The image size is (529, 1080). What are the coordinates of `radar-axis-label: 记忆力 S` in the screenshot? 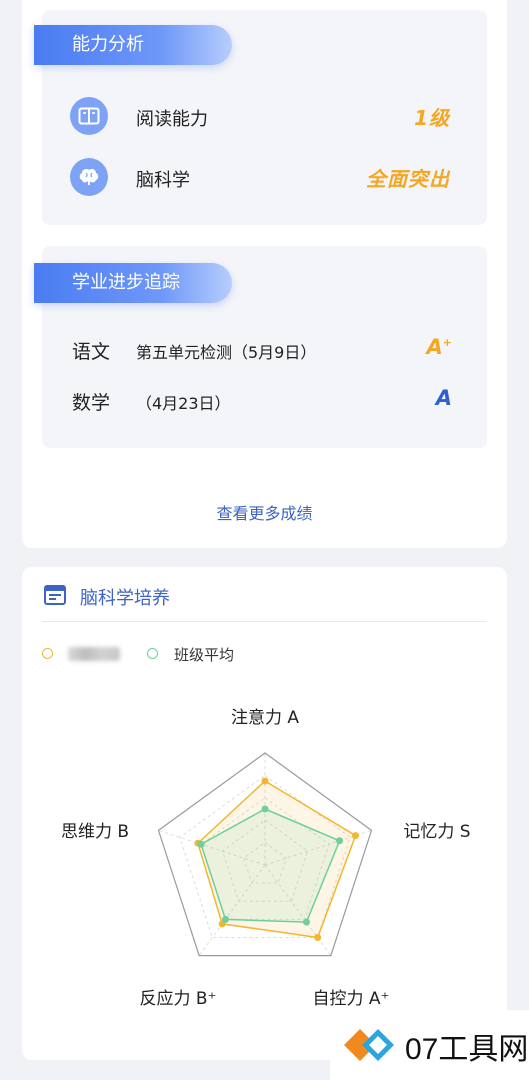 It's located at (436, 832).